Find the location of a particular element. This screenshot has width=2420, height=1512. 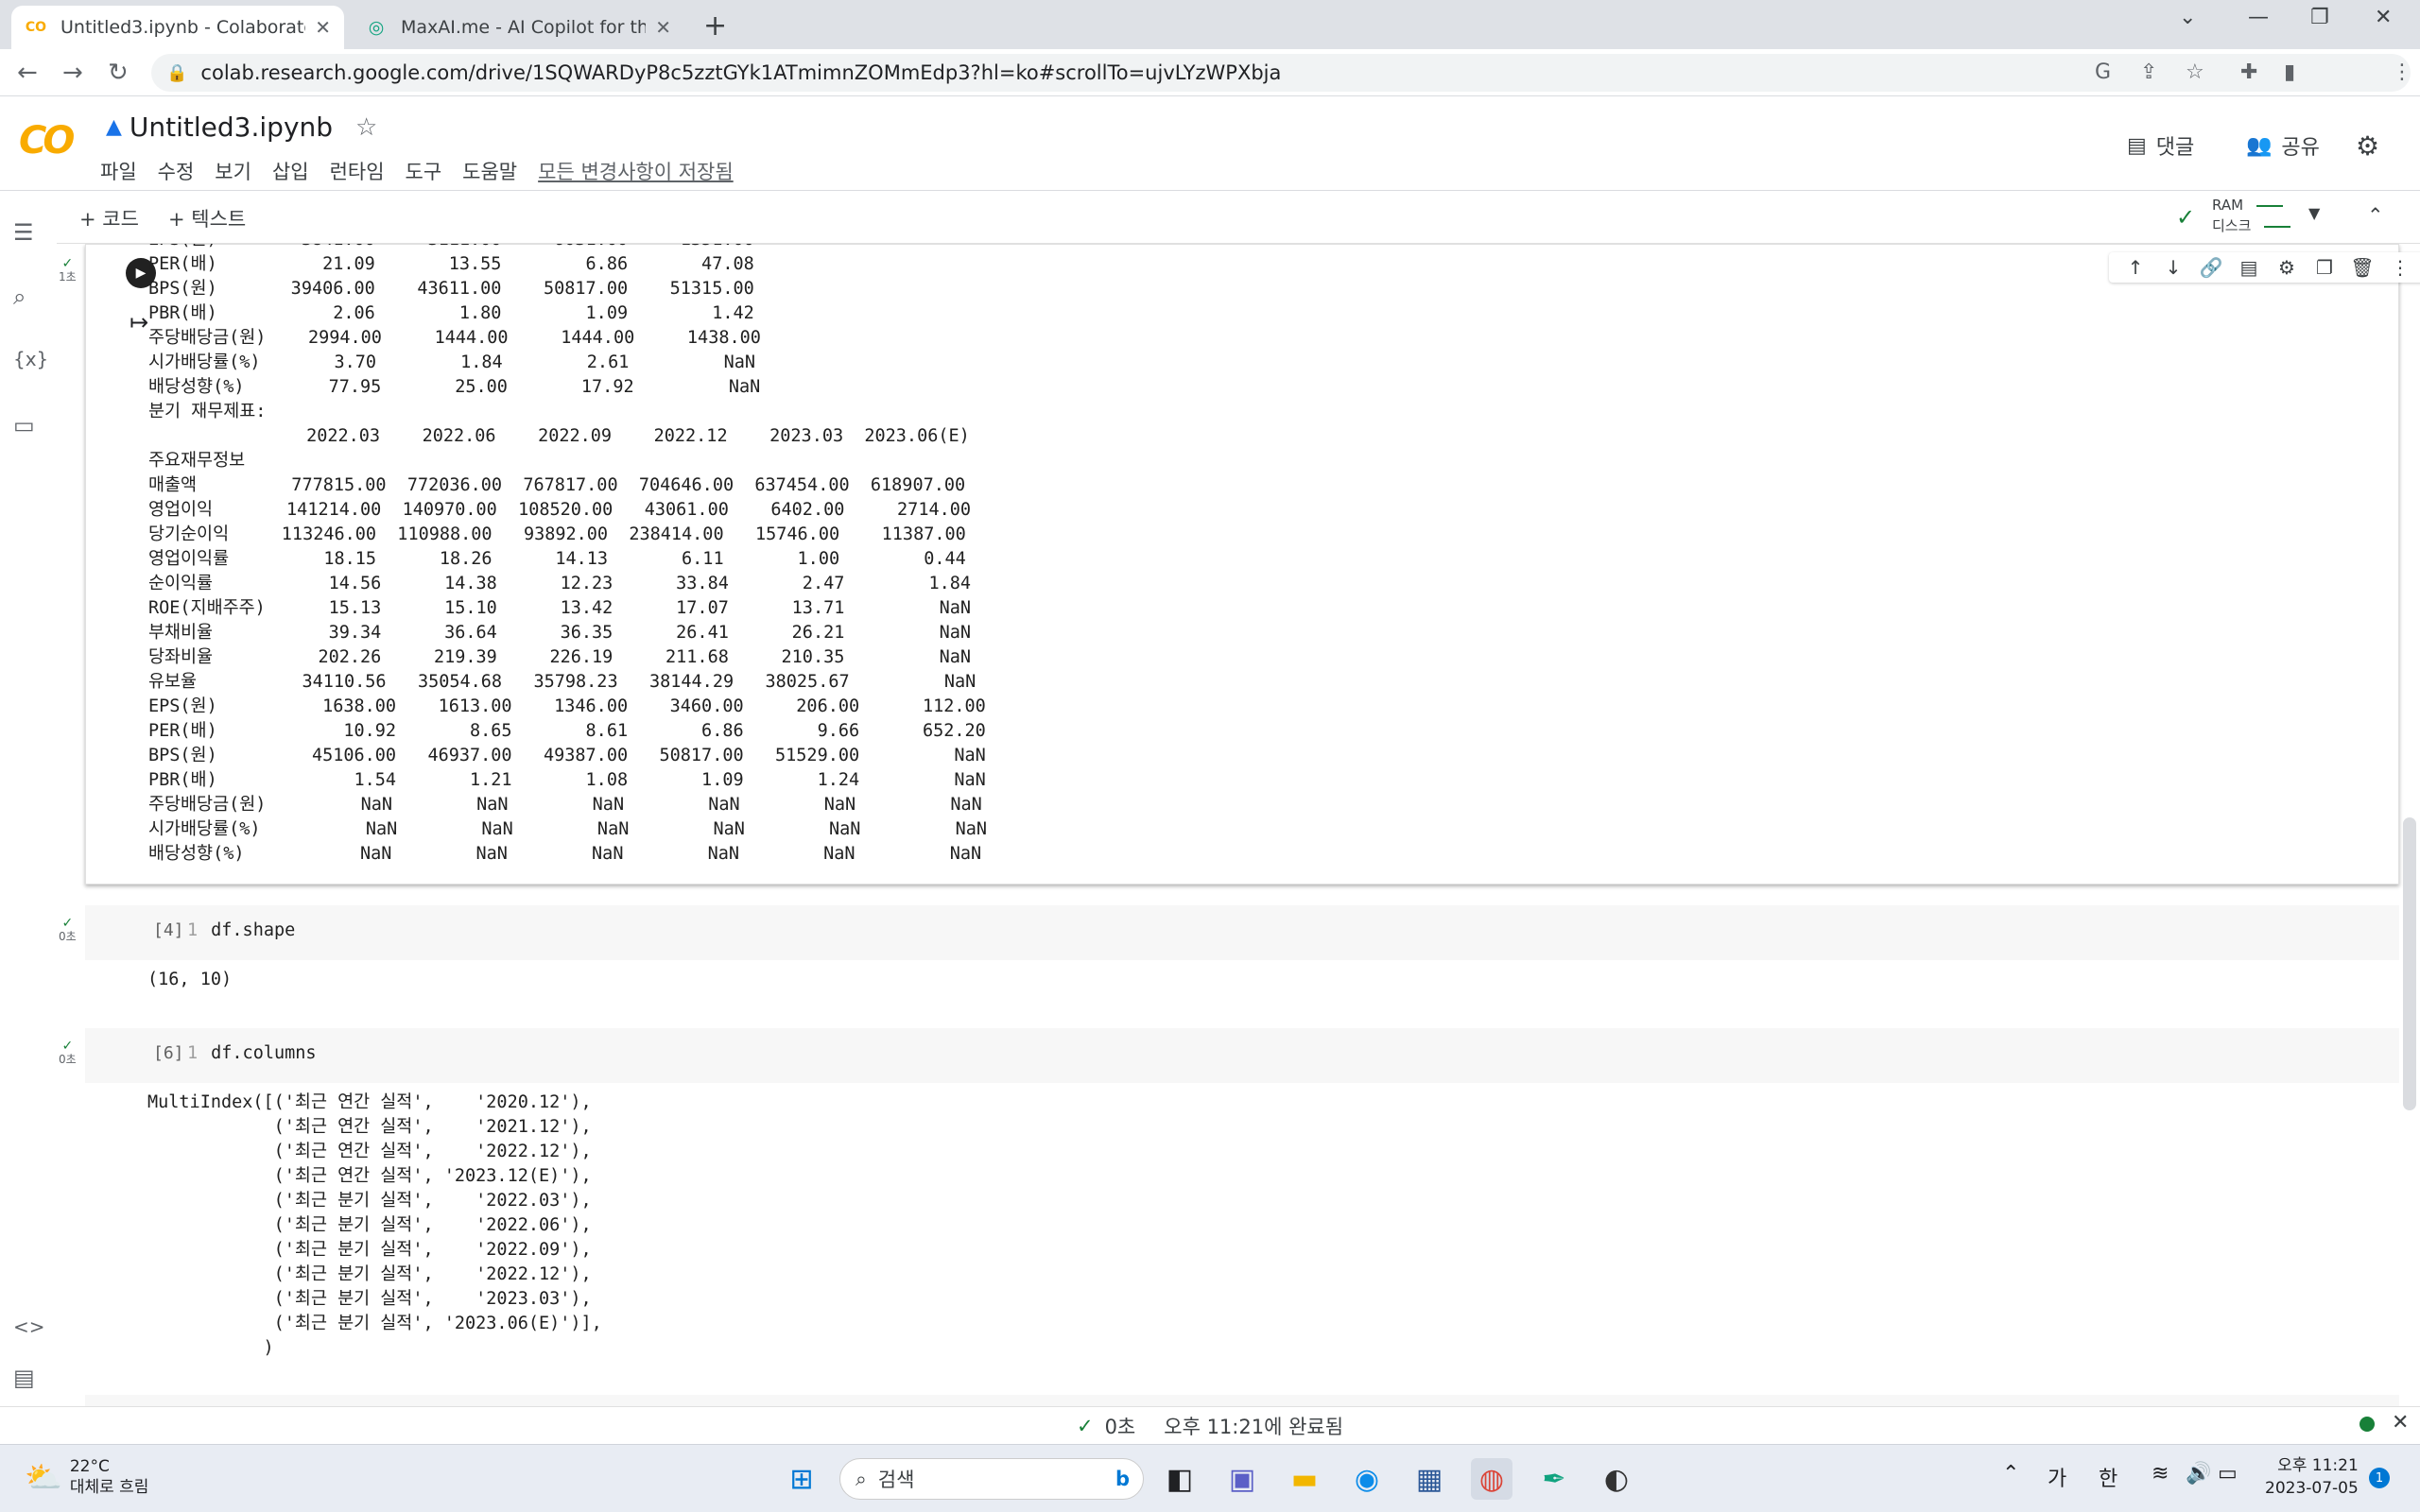

new-tab-button: + is located at coordinates (715, 26).